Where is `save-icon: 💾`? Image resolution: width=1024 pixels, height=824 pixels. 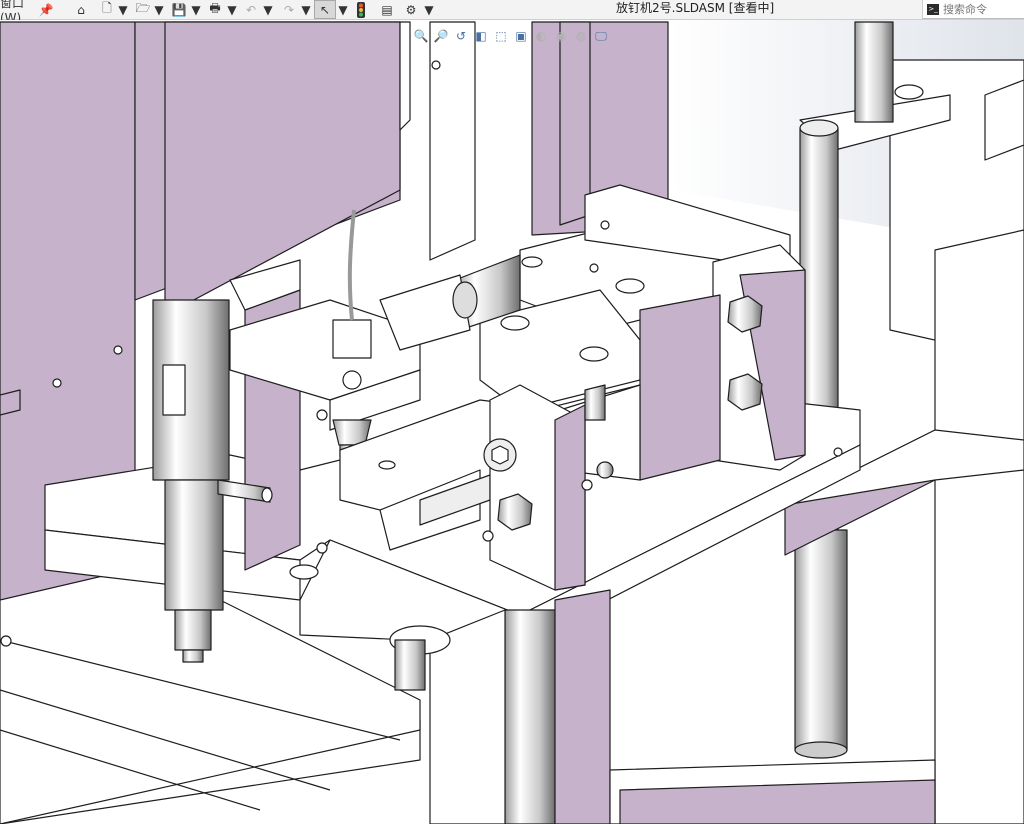
save-icon: 💾 is located at coordinates (179, 9).